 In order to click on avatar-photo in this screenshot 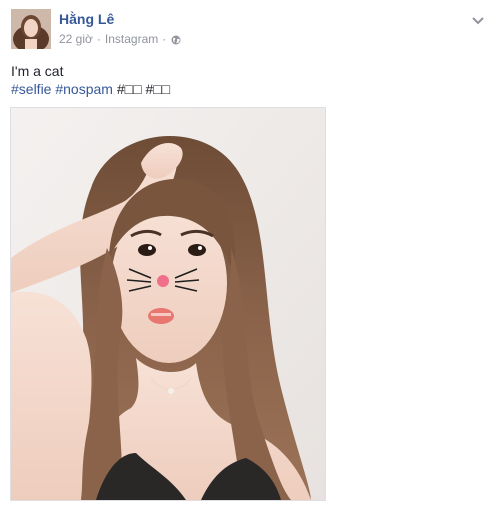, I will do `click(31, 29)`.